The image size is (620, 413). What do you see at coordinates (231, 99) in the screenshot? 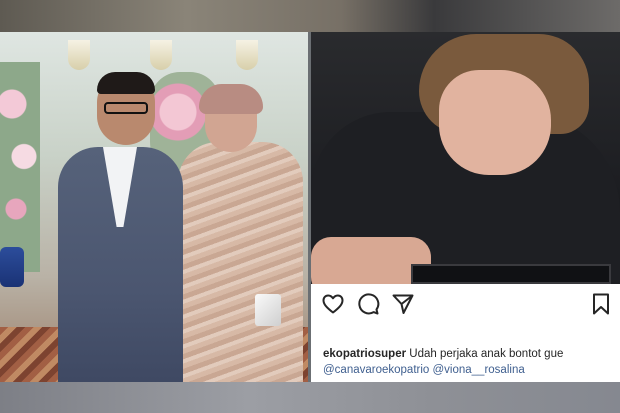
I see `woman-hijab` at bounding box center [231, 99].